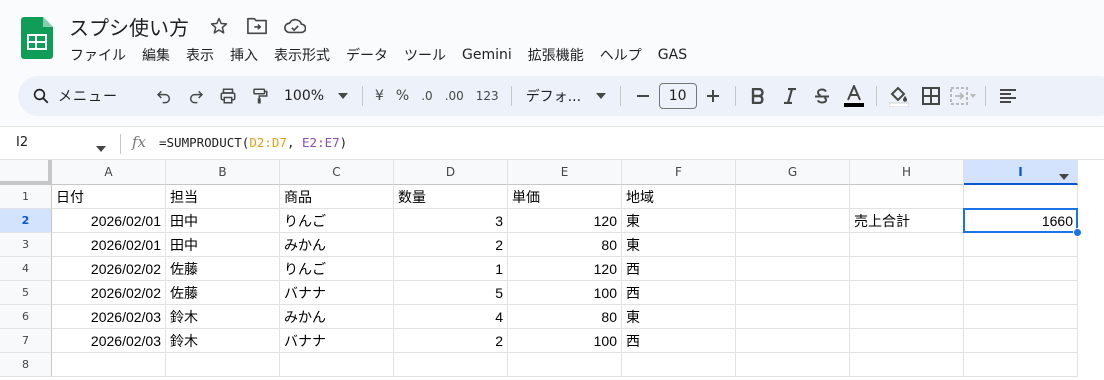  I want to click on cell-i1, so click(1021, 197).